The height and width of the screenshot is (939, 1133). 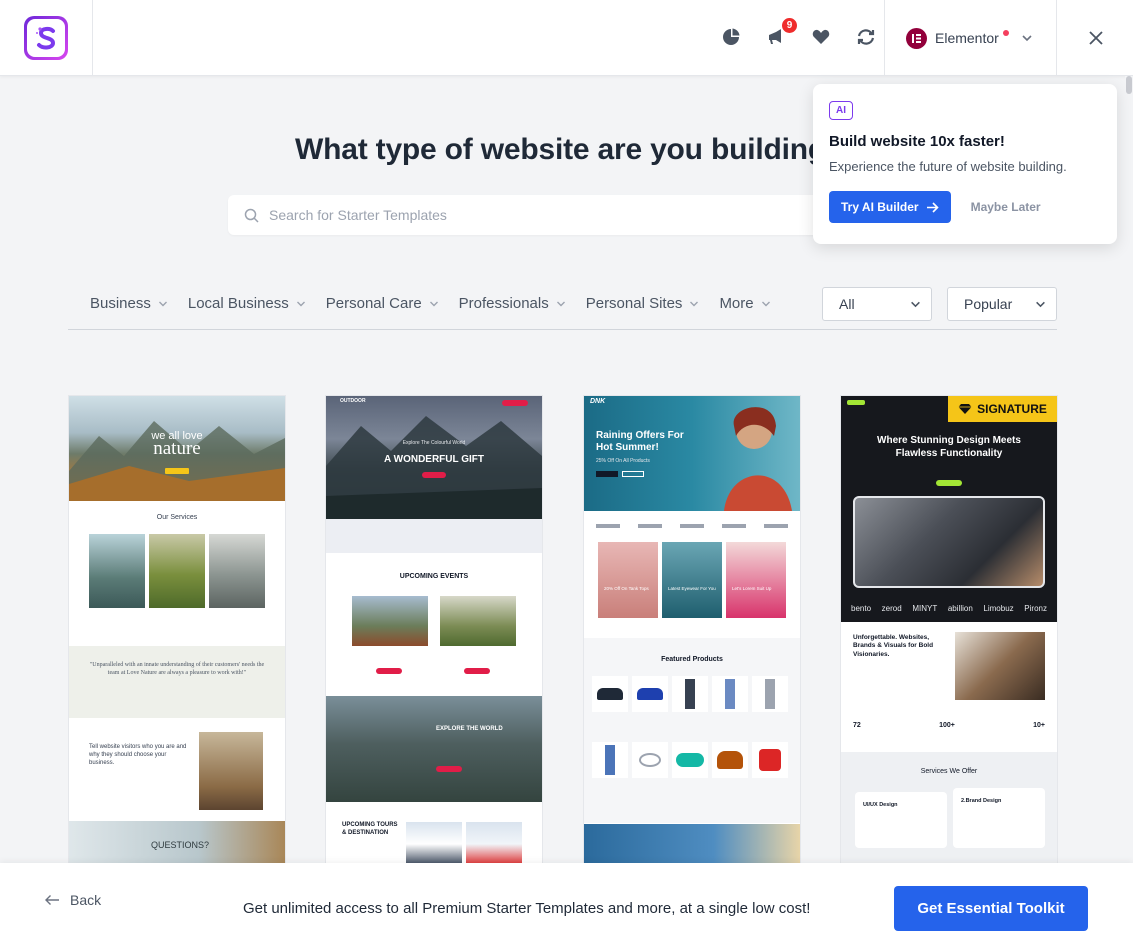 I want to click on starter-templates-logo-icon, so click(x=46, y=38).